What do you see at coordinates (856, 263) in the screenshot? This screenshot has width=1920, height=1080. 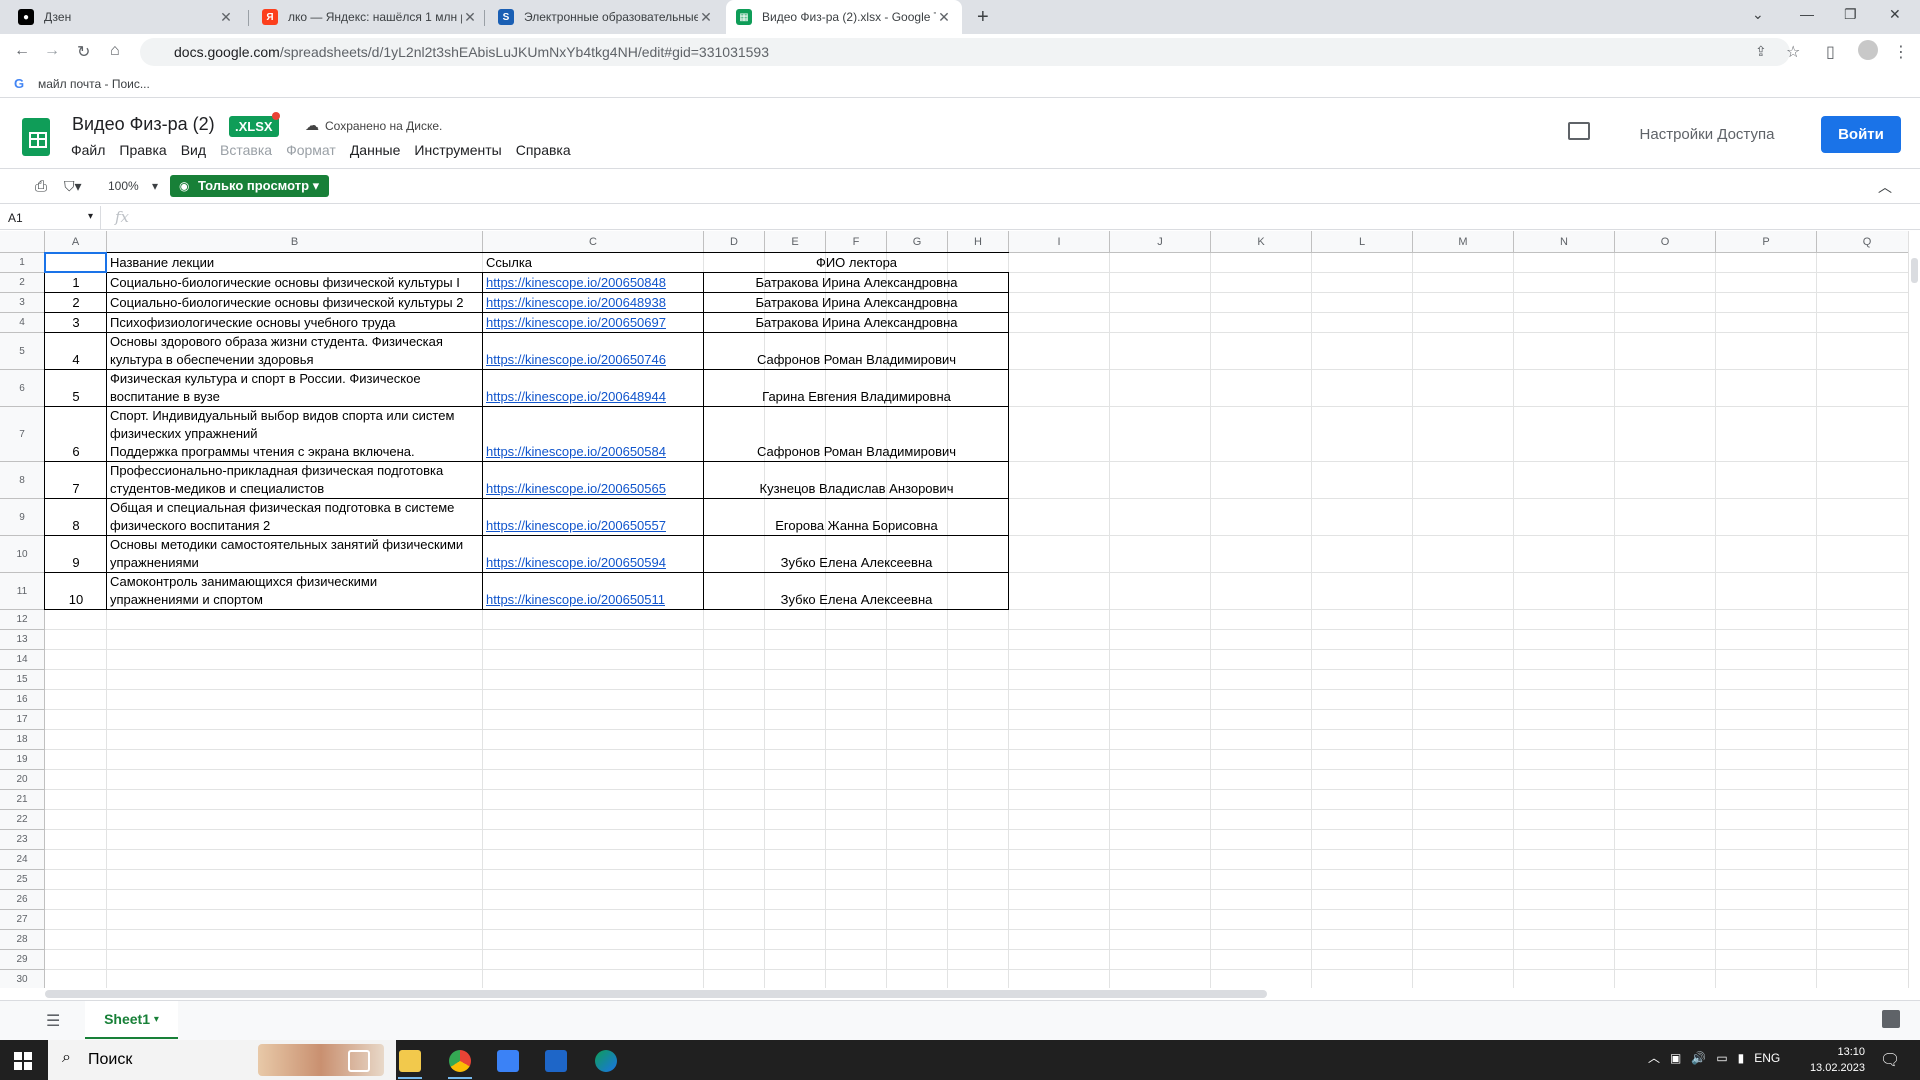 I see `header-cell-lecturer: ФИО лектора` at bounding box center [856, 263].